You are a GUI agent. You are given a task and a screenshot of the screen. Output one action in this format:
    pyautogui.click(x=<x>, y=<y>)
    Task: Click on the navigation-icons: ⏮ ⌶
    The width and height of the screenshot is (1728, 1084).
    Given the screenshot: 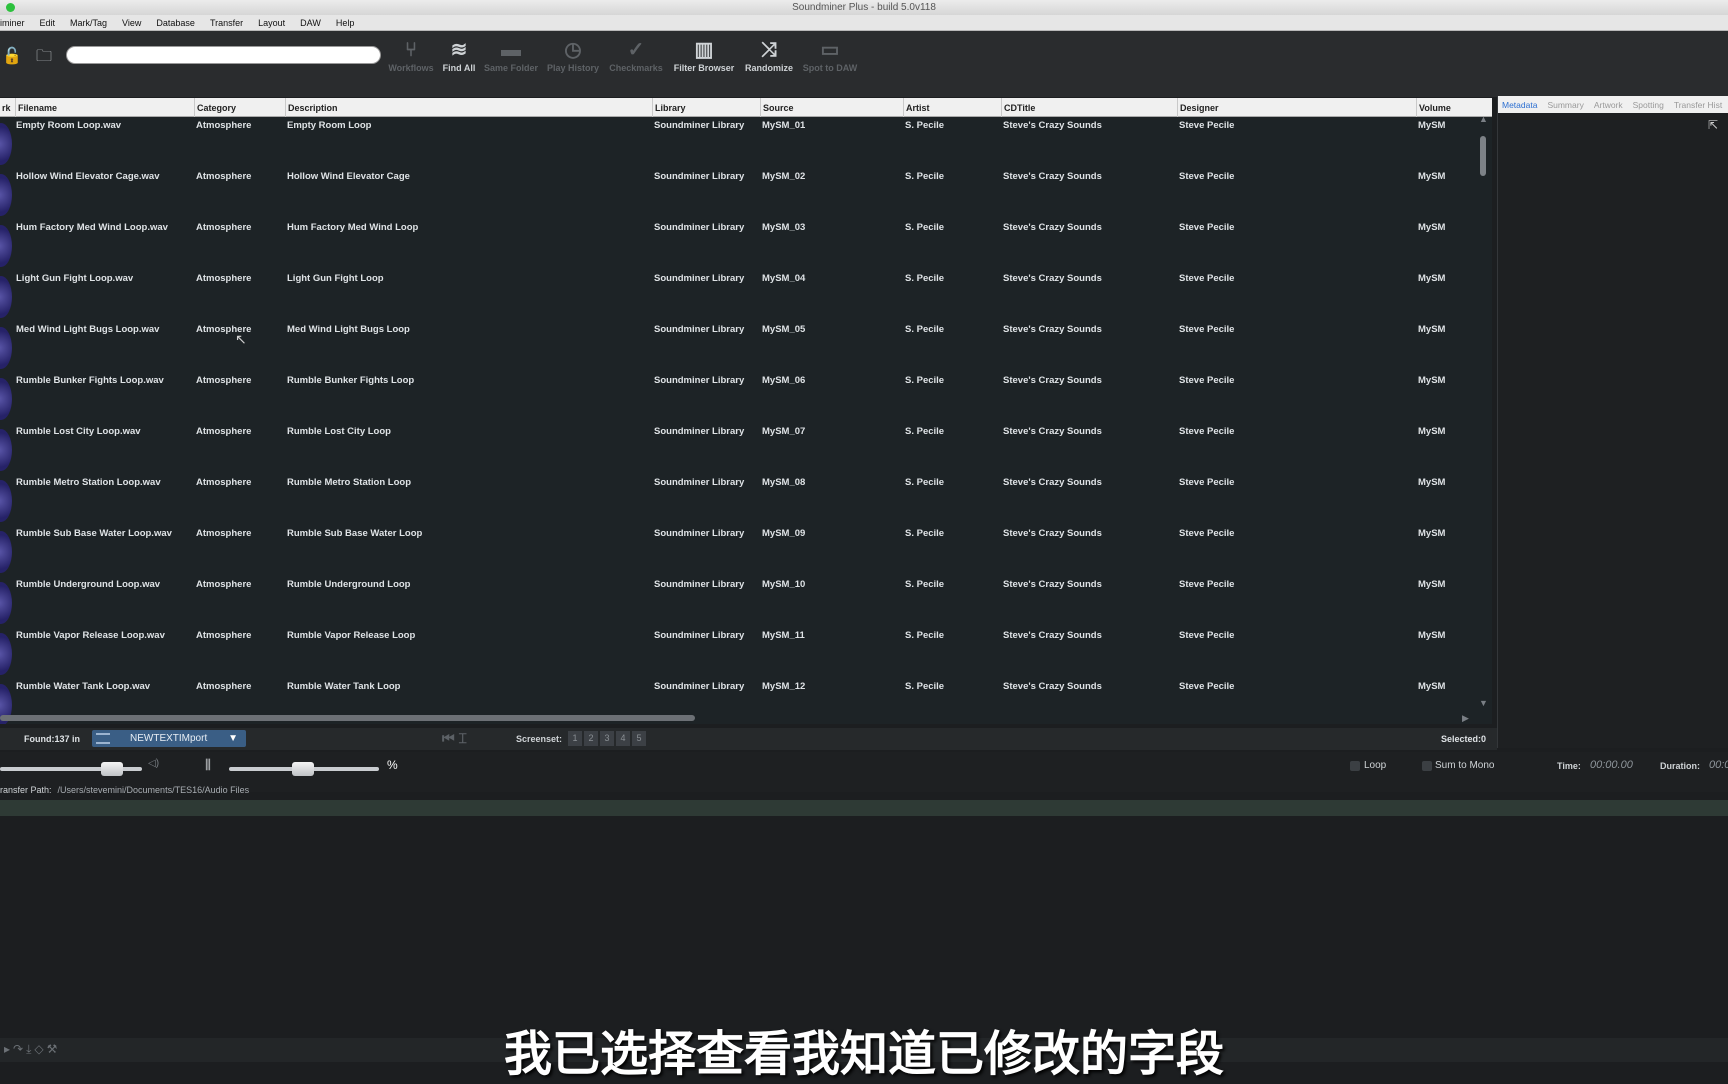 What is the action you would take?
    pyautogui.click(x=454, y=738)
    